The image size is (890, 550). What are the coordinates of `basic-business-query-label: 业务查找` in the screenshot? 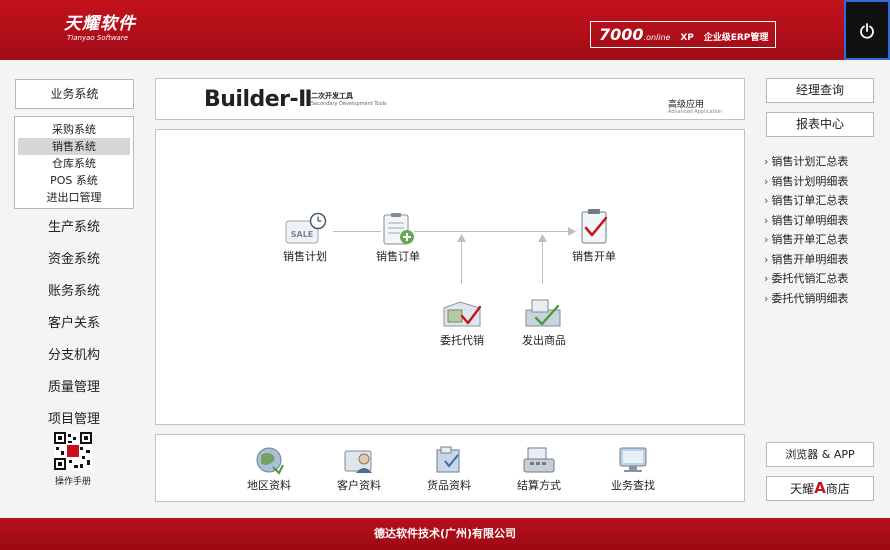 It's located at (633, 485).